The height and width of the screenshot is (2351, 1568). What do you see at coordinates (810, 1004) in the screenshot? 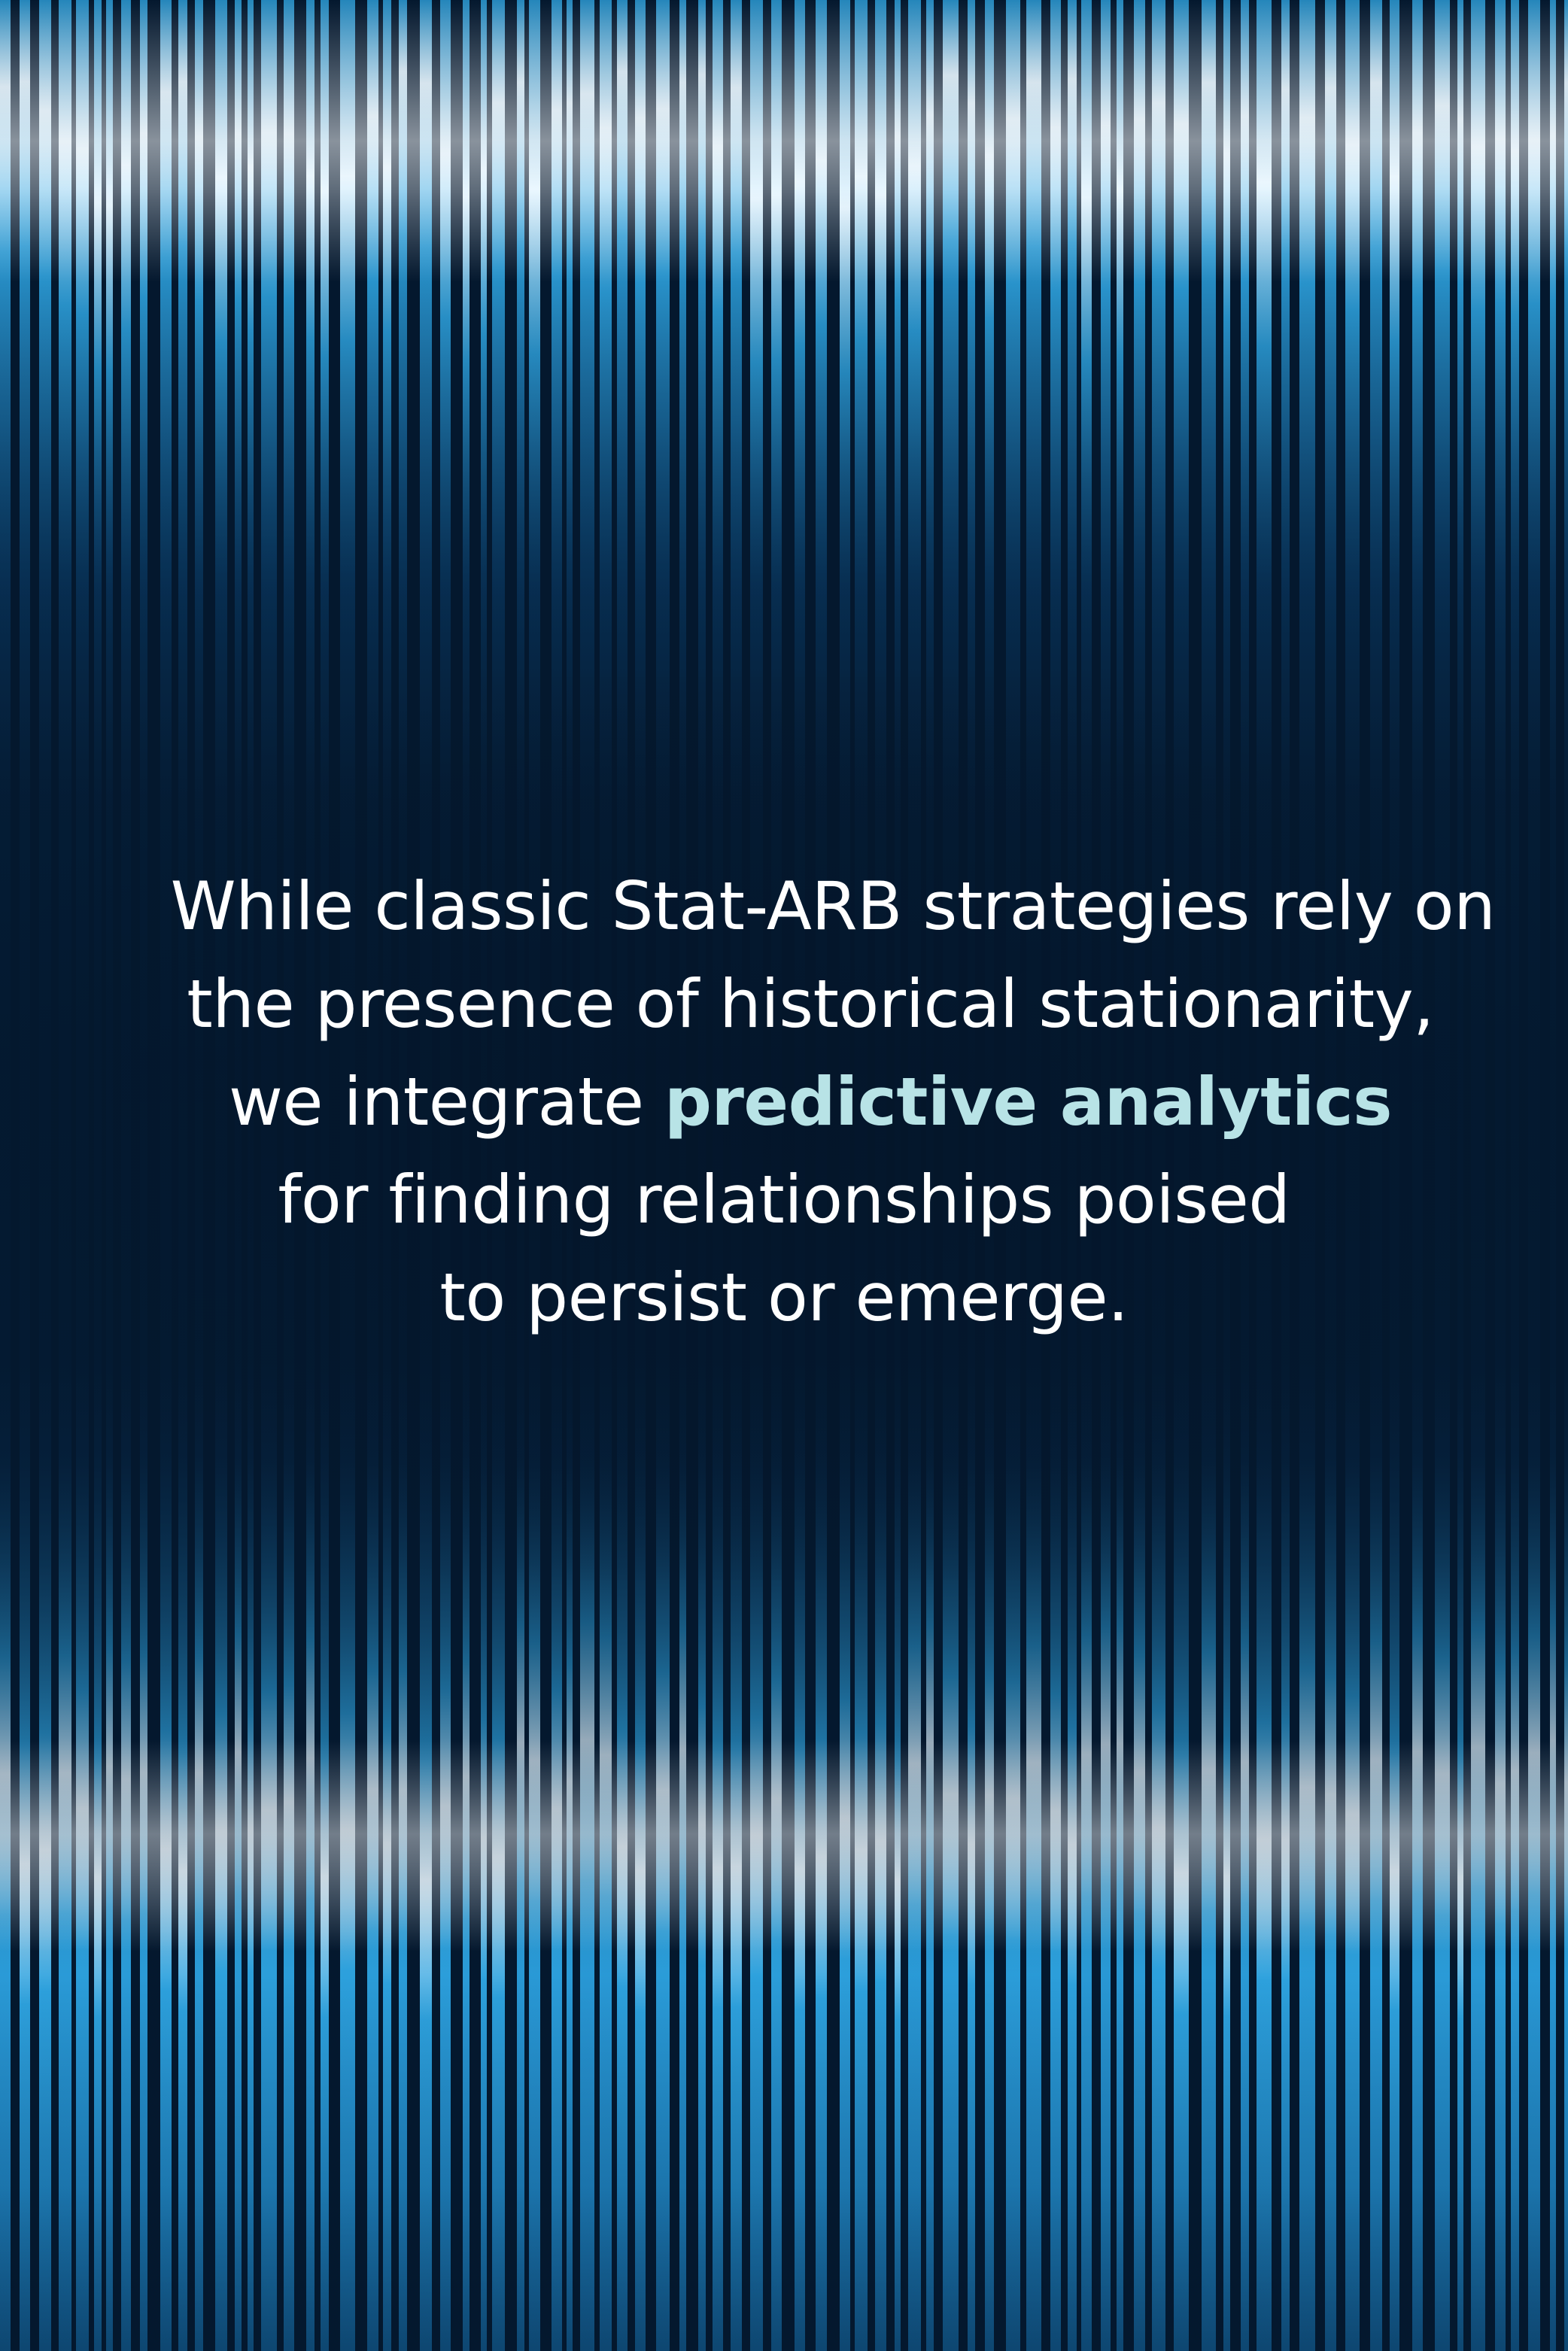
I see `quote-line-2: the presence of historical stationarity,` at bounding box center [810, 1004].